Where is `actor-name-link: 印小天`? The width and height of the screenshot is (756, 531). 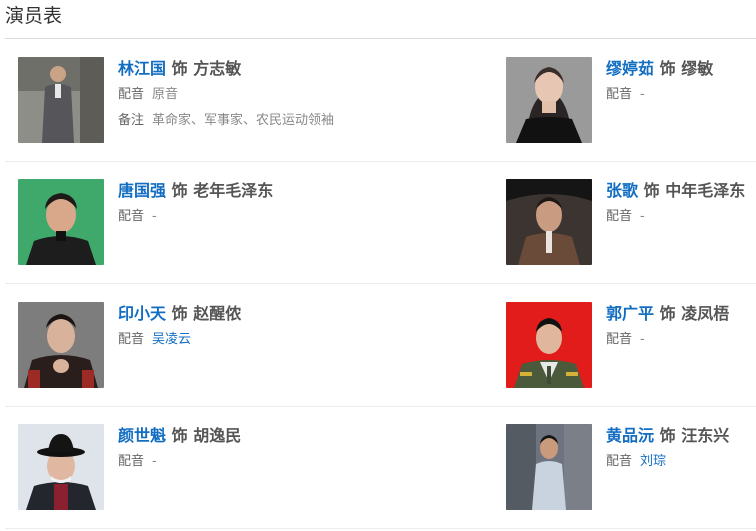
actor-name-link: 印小天 is located at coordinates (142, 313).